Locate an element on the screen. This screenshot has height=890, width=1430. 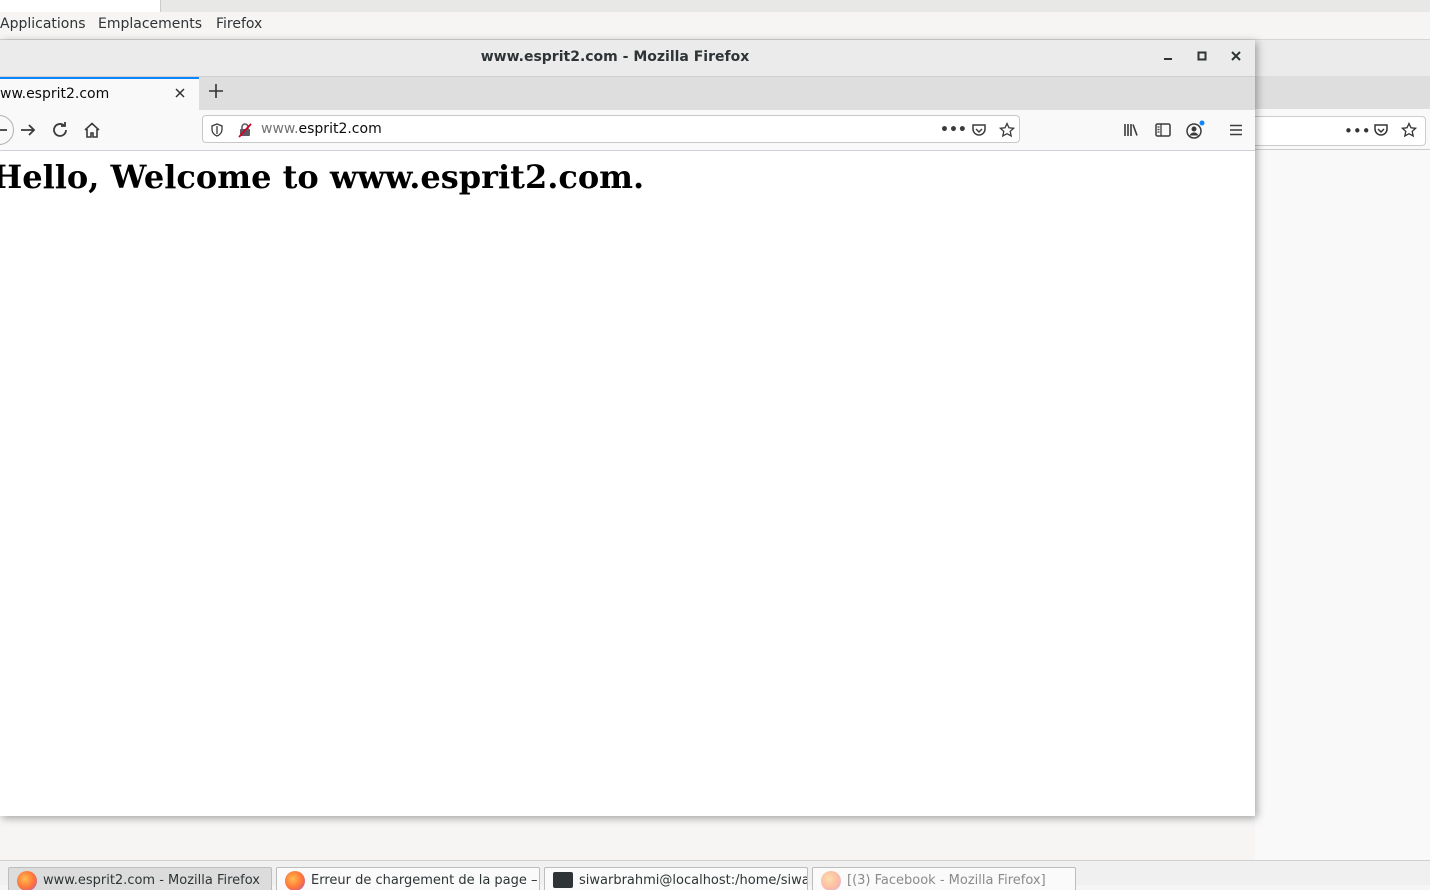
tab-strip: ww.esprit2.com is located at coordinates (627, 93).